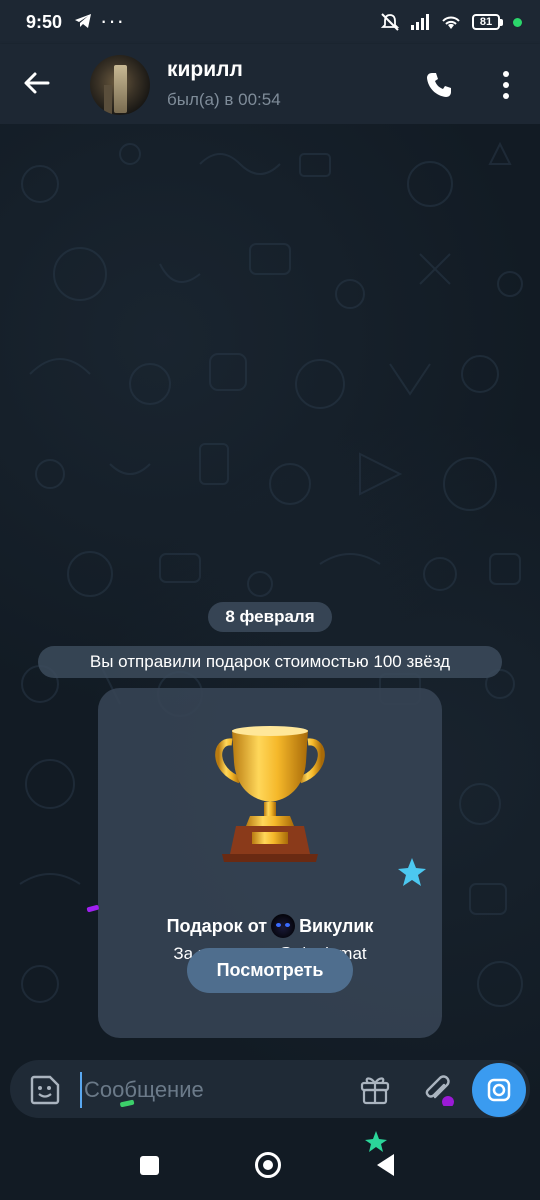 This screenshot has height=1200, width=540. I want to click on camera-button, so click(499, 1090).